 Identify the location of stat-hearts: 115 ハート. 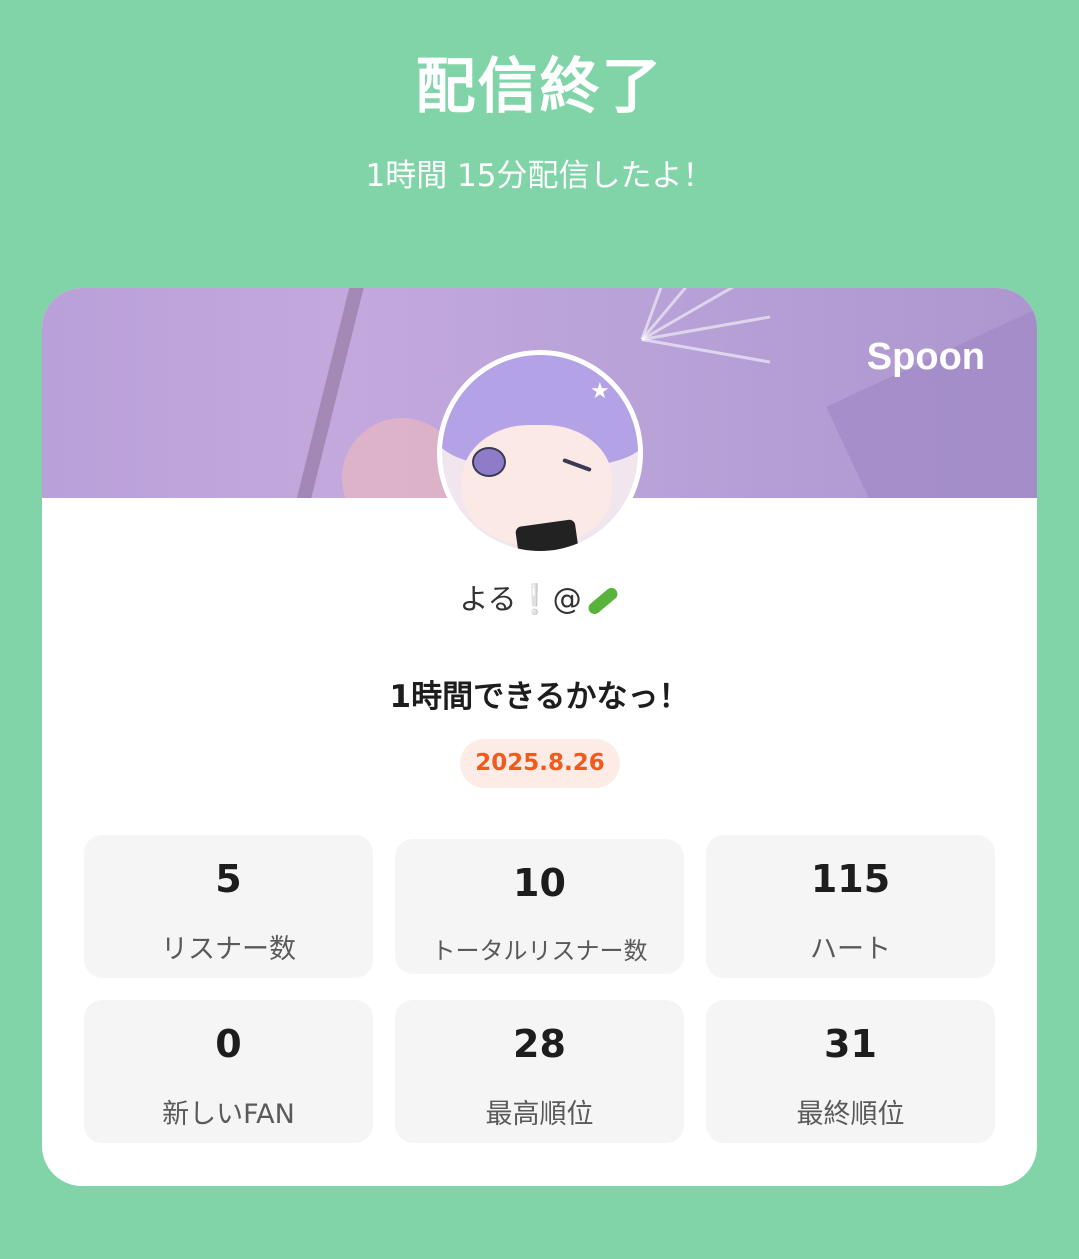
(850, 906).